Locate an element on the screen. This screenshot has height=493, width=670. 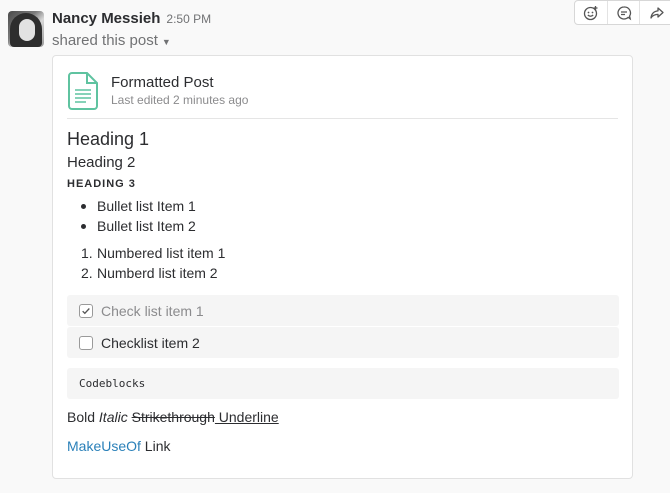
list-item: 2. Numberd list item 2 is located at coordinates (153, 273).